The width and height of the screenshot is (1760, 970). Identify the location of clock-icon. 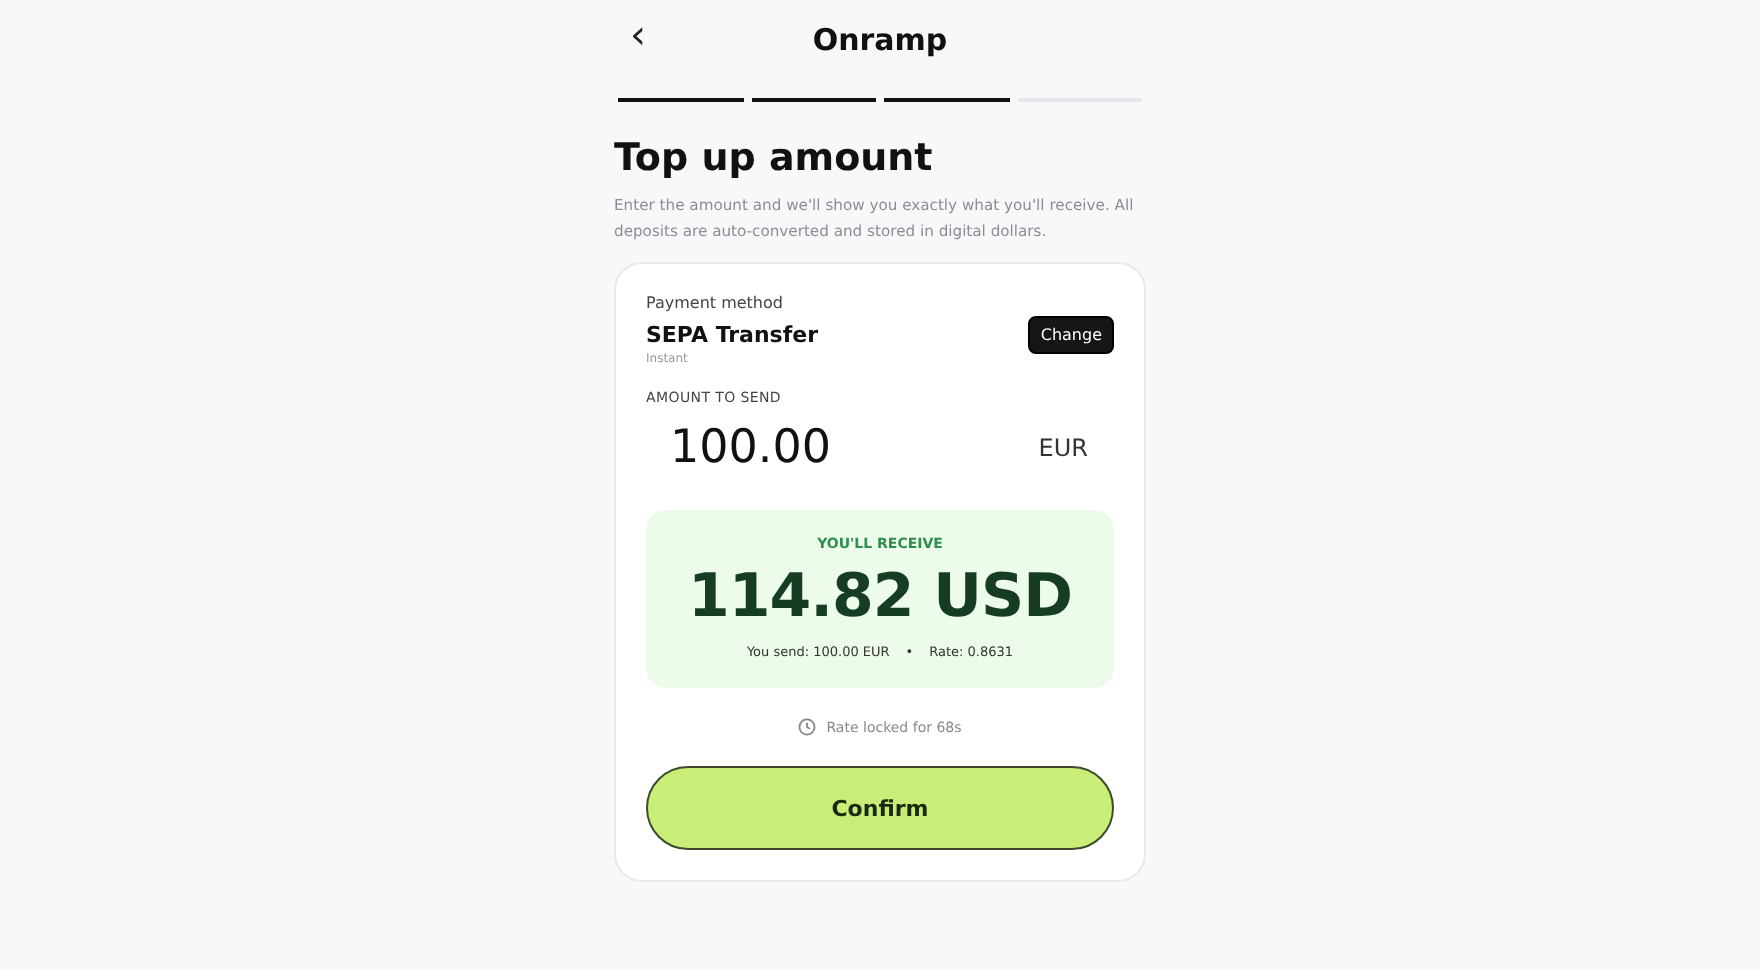
(807, 727).